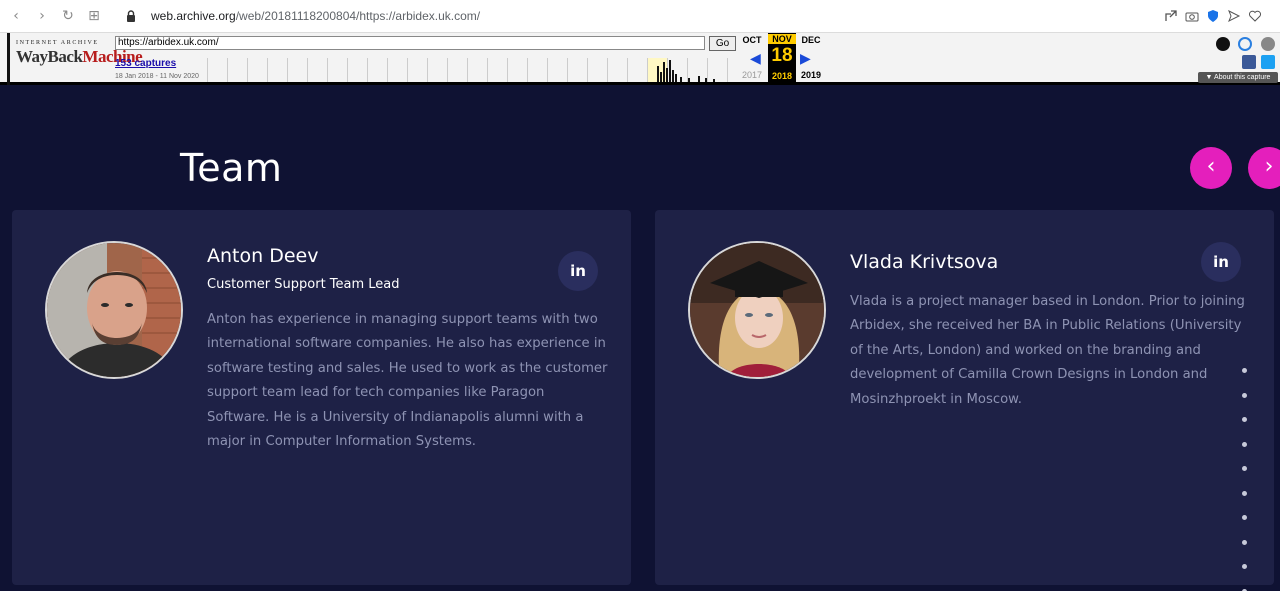 This screenshot has height=591, width=1280. I want to click on help-icon, so click(1245, 44).